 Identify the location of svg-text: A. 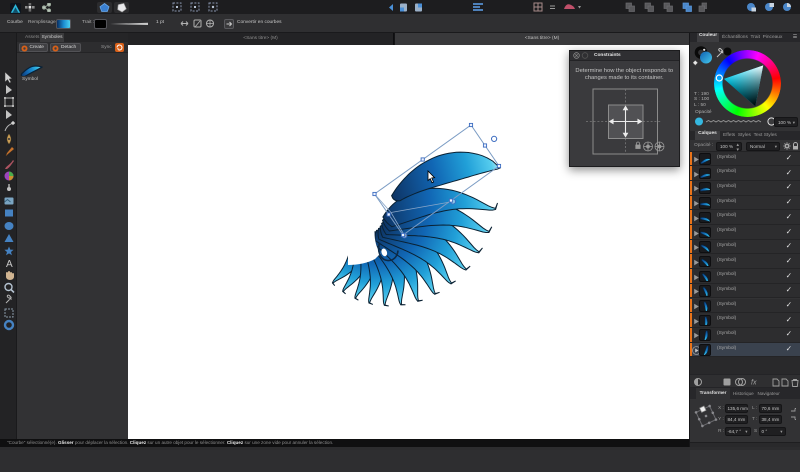
(9, 264).